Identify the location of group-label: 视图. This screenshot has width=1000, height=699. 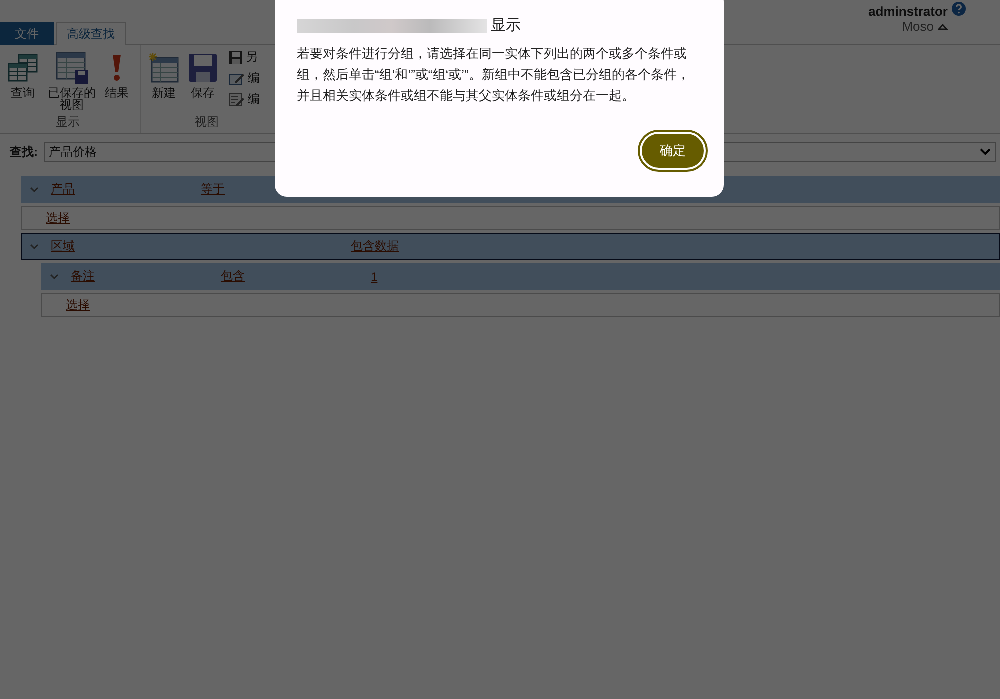
(207, 122).